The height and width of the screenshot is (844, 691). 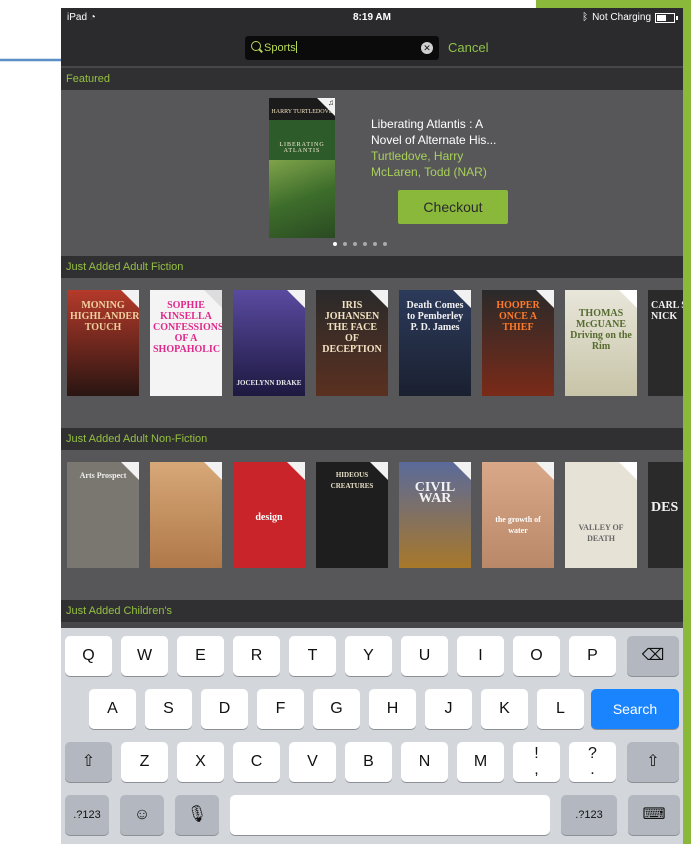 I want to click on numbers-key-right: .?123, so click(x=589, y=815).